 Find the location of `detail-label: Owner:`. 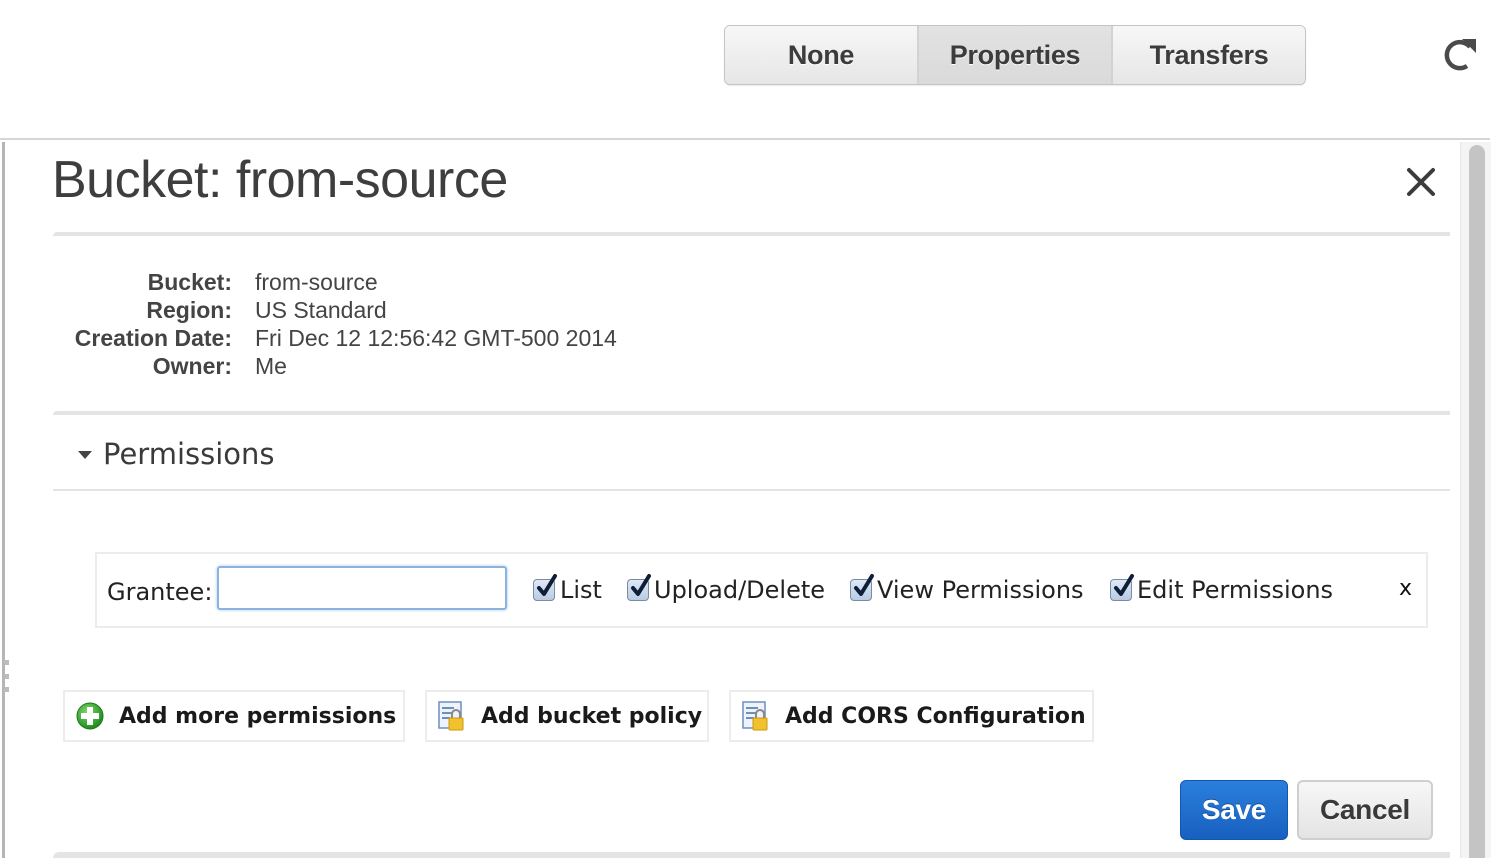

detail-label: Owner: is located at coordinates (192, 366).